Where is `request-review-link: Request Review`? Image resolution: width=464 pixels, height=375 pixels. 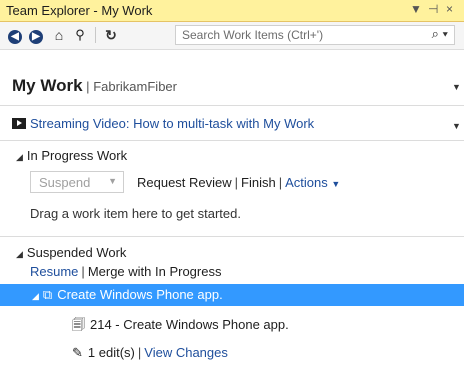 request-review-link: Request Review is located at coordinates (184, 182).